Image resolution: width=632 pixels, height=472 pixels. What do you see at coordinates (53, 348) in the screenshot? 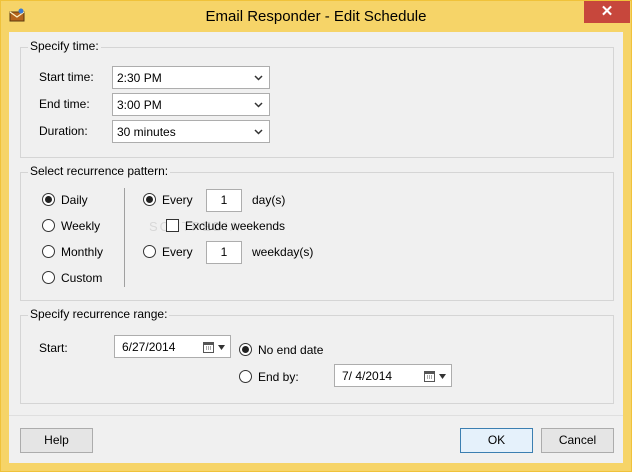
I see `range-start-label: Start:` at bounding box center [53, 348].